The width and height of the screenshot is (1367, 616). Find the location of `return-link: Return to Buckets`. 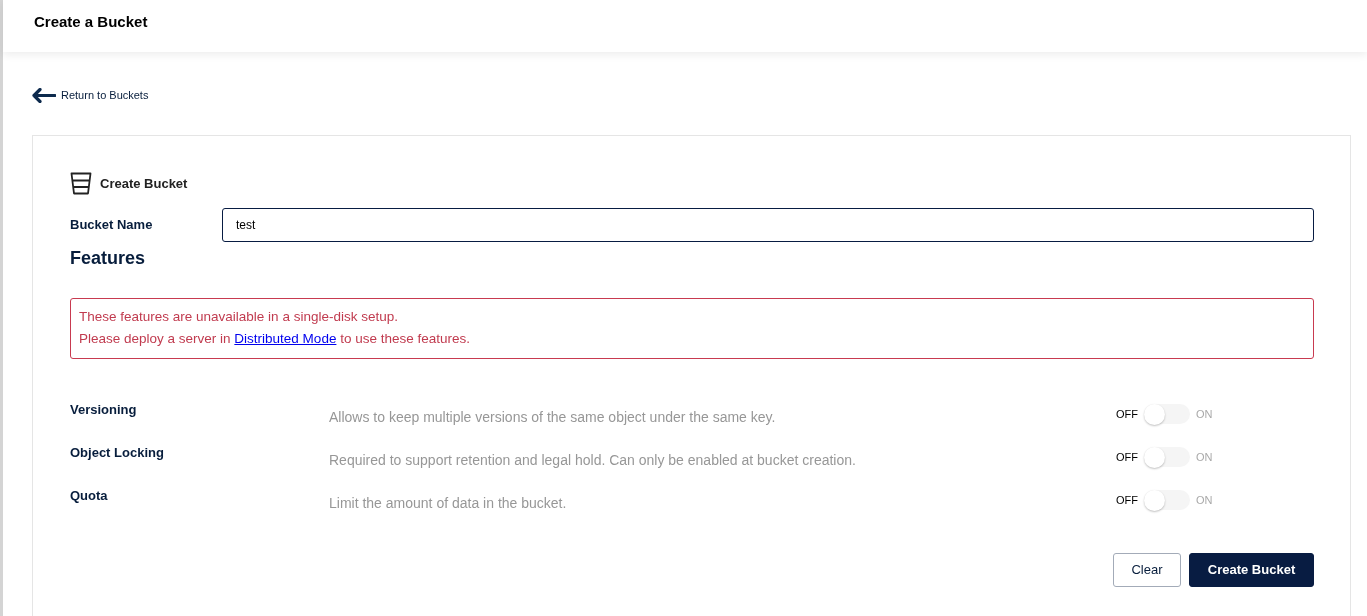

return-link: Return to Buckets is located at coordinates (90, 95).